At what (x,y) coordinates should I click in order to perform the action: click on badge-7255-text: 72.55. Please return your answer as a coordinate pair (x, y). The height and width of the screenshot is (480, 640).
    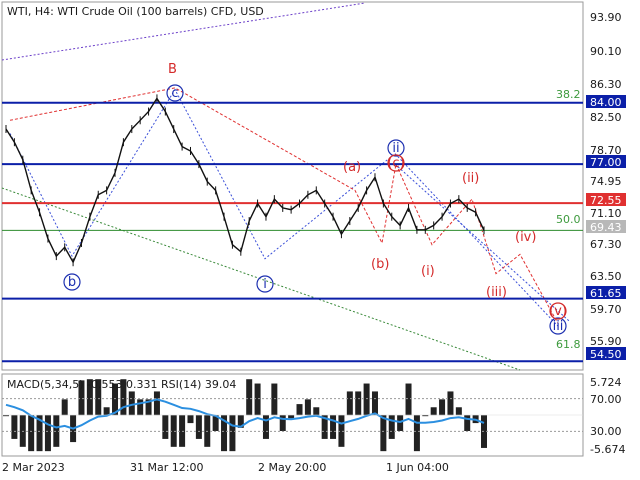
    Looking at the image, I should click on (606, 200).